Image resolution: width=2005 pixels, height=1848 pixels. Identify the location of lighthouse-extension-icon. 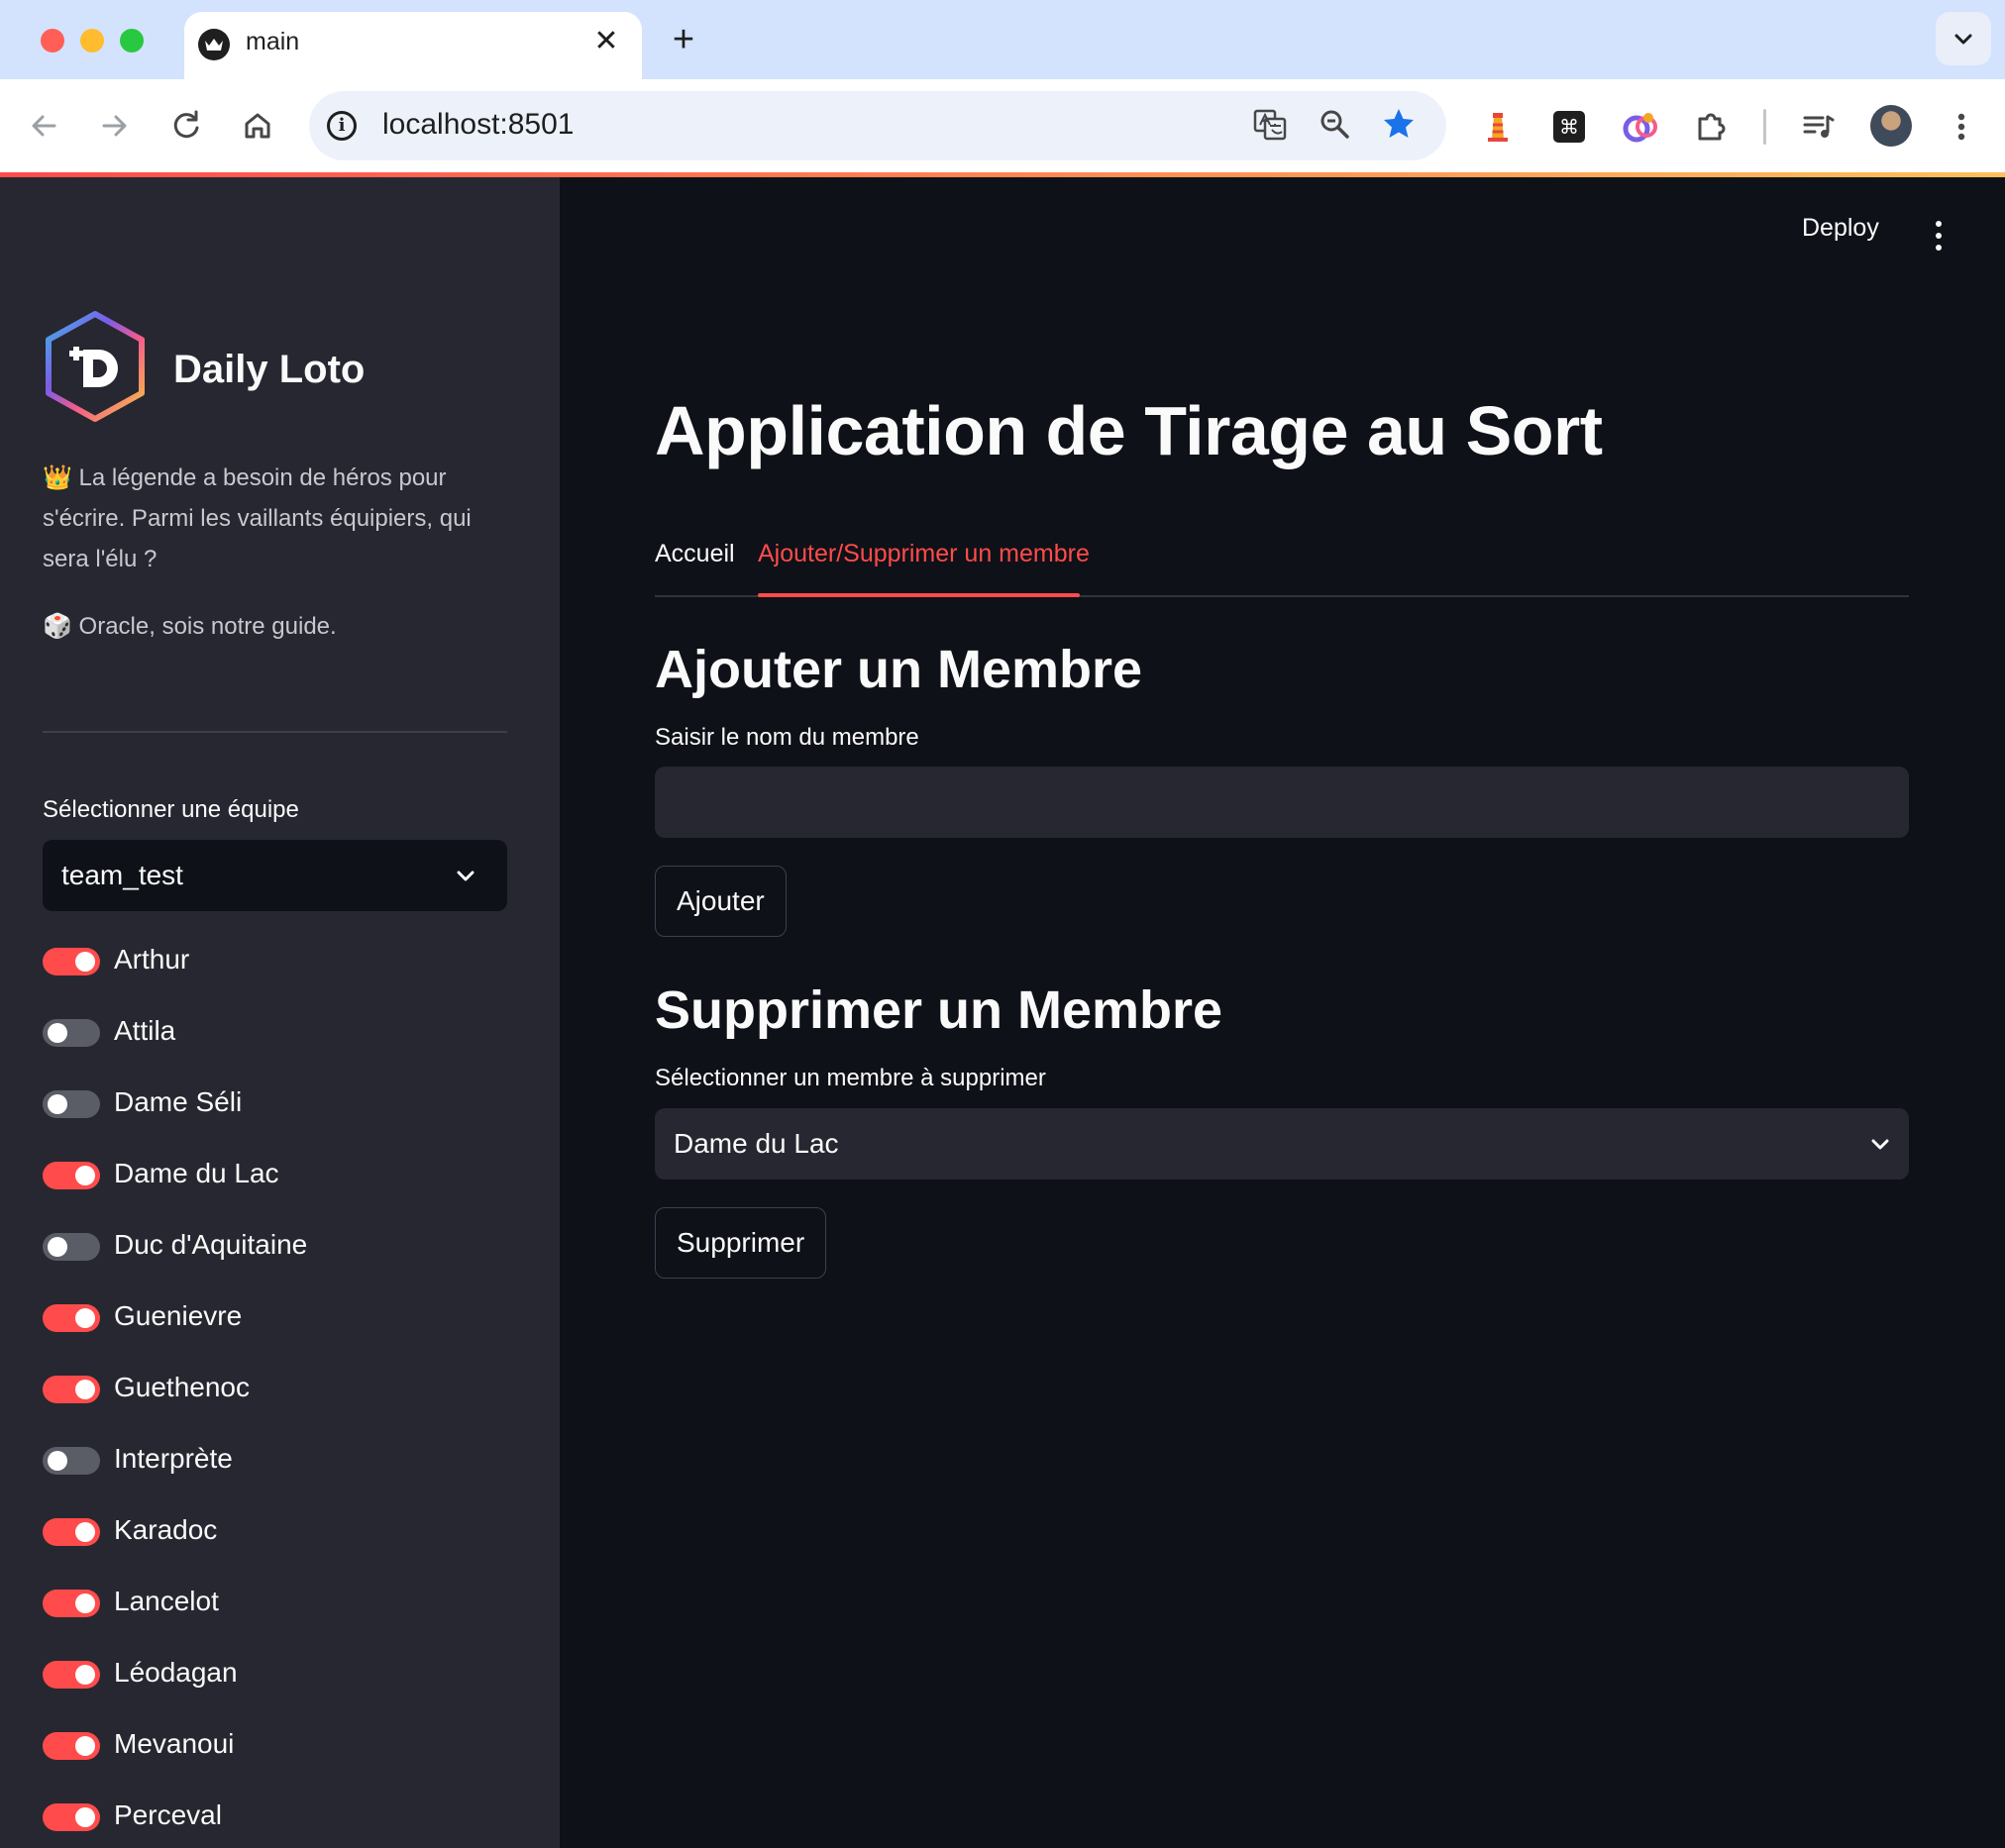
(1498, 127).